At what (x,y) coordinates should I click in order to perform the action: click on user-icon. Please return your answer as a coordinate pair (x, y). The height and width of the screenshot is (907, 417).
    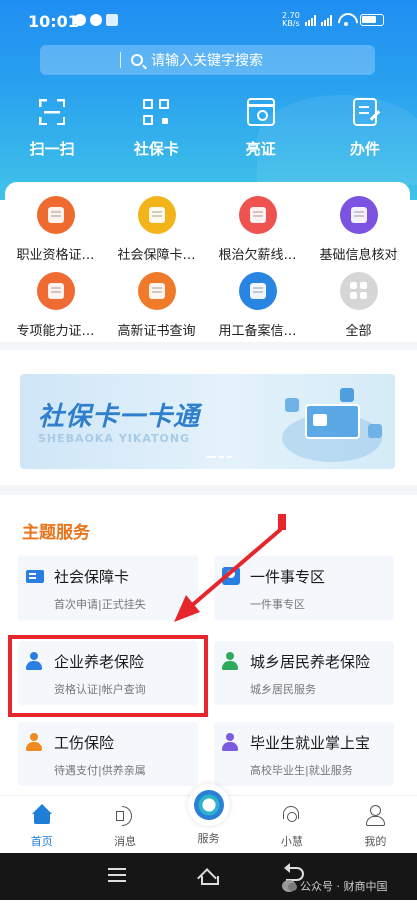
    Looking at the image, I should click on (375, 815).